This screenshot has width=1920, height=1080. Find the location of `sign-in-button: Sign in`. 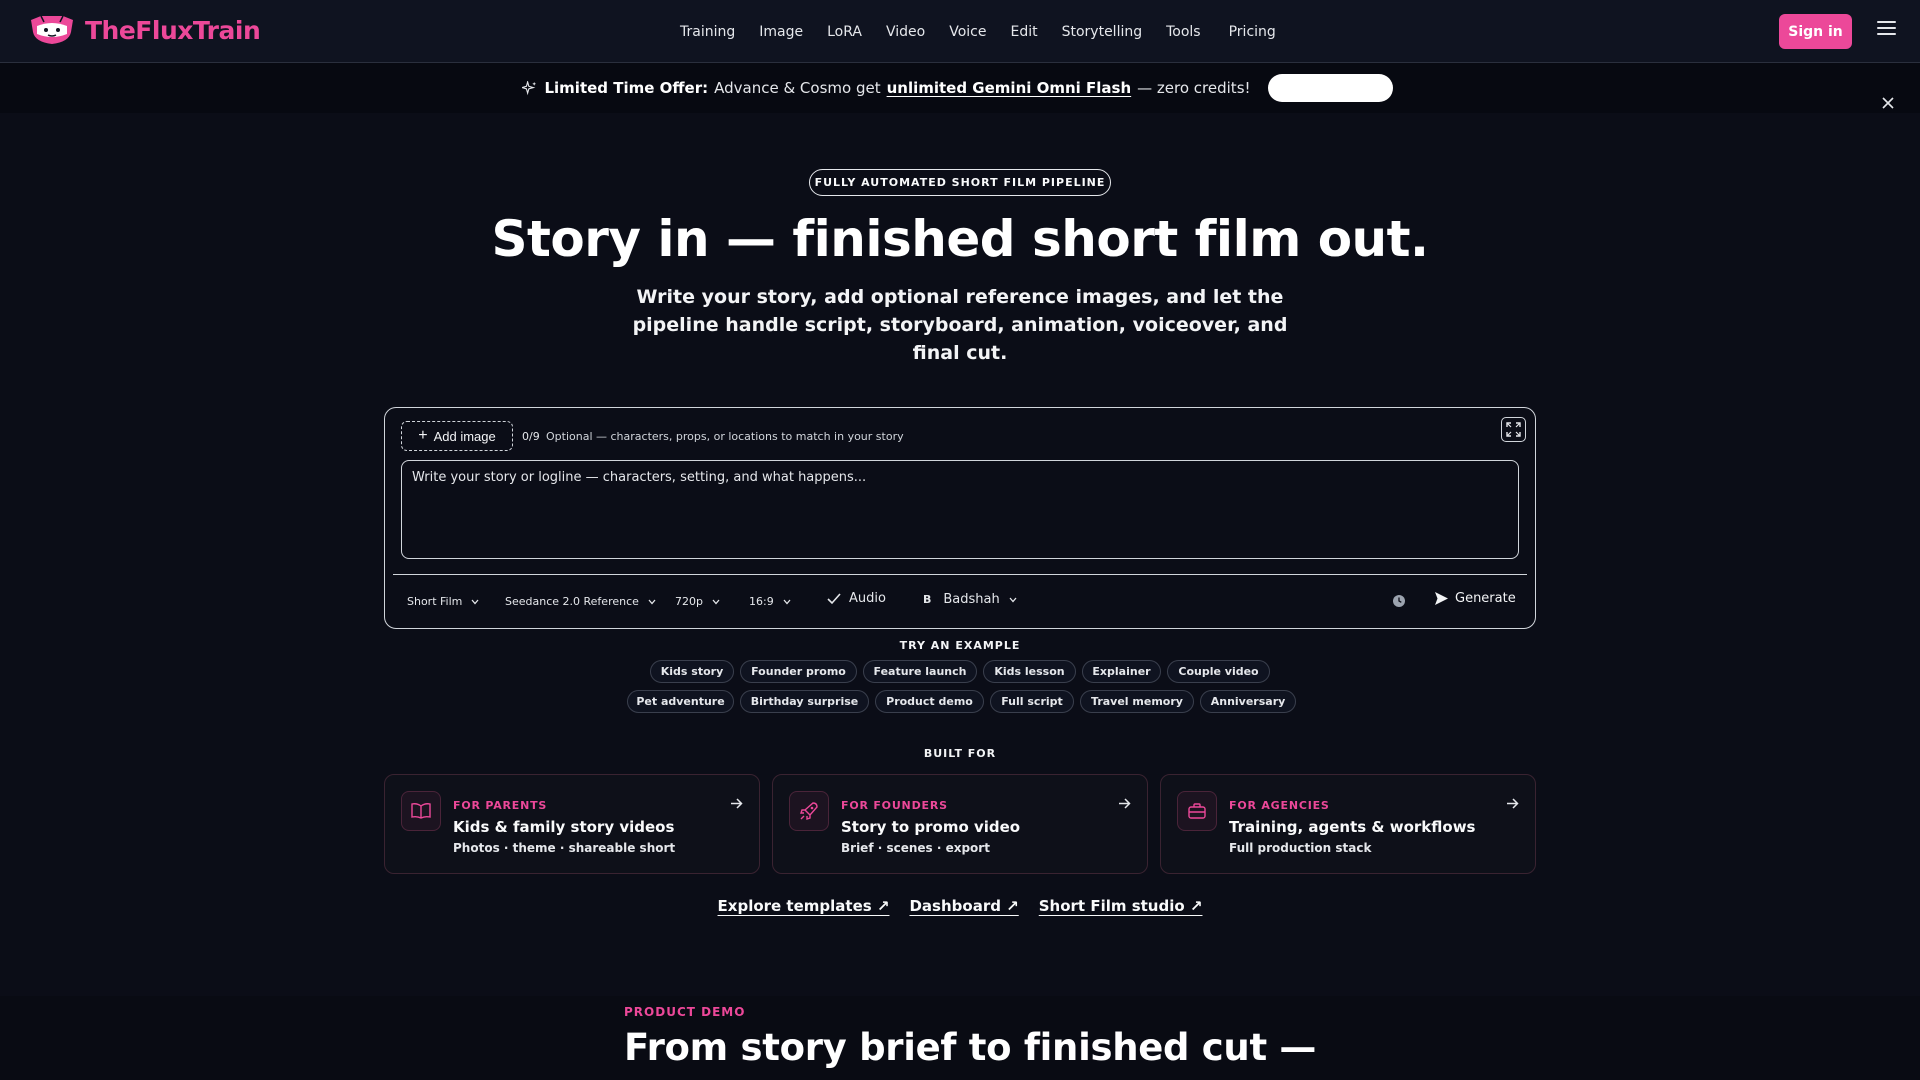

sign-in-button: Sign in is located at coordinates (1815, 31).